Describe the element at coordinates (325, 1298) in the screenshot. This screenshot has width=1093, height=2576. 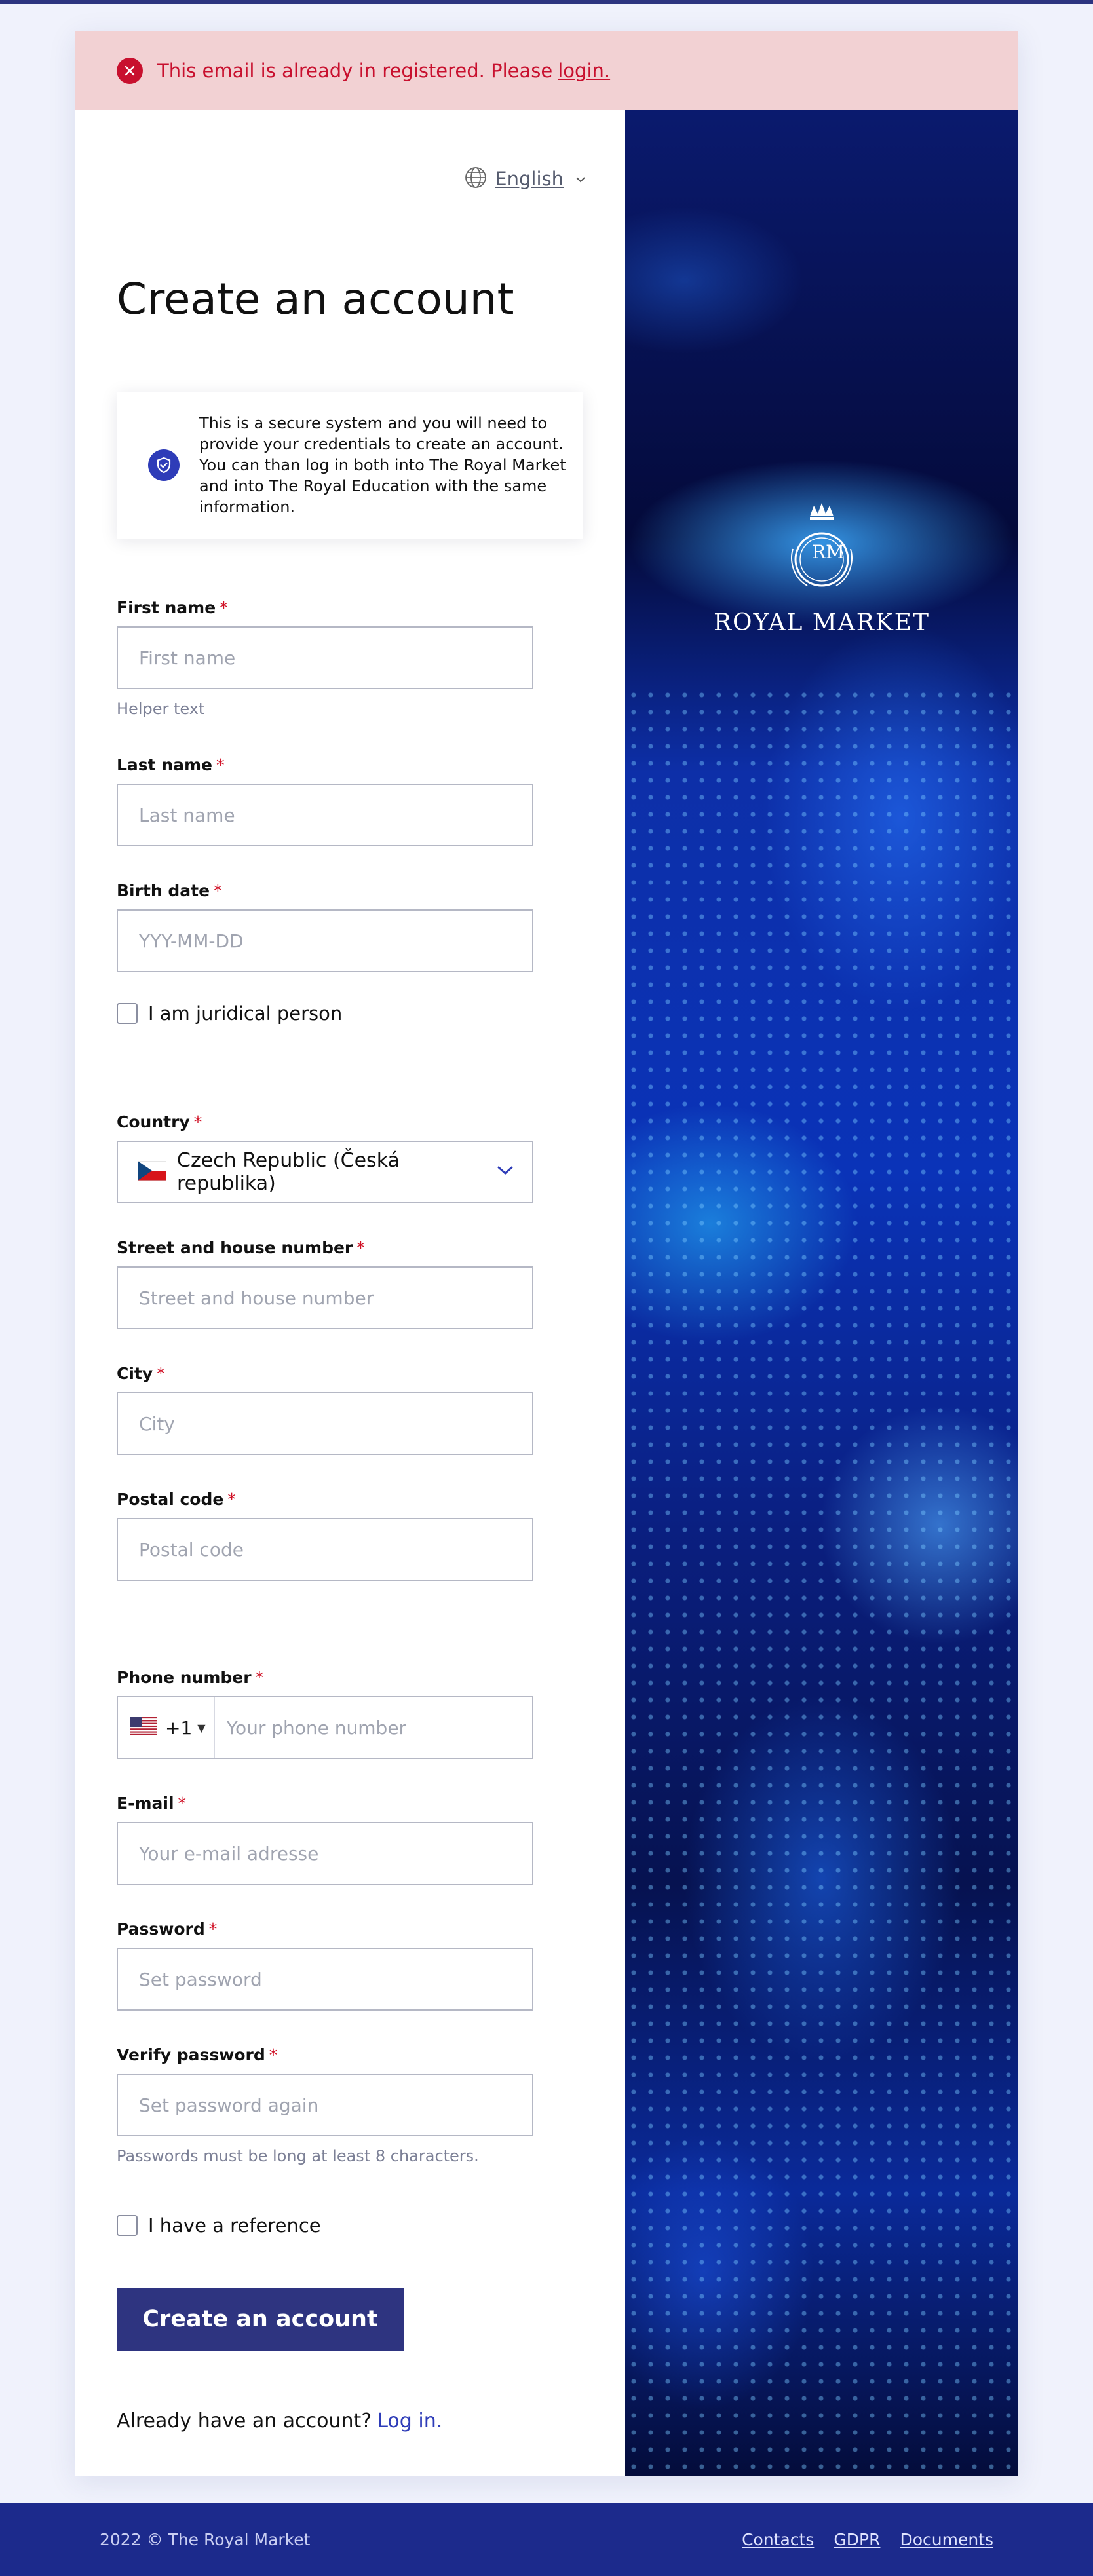
I see `street-input` at that location.